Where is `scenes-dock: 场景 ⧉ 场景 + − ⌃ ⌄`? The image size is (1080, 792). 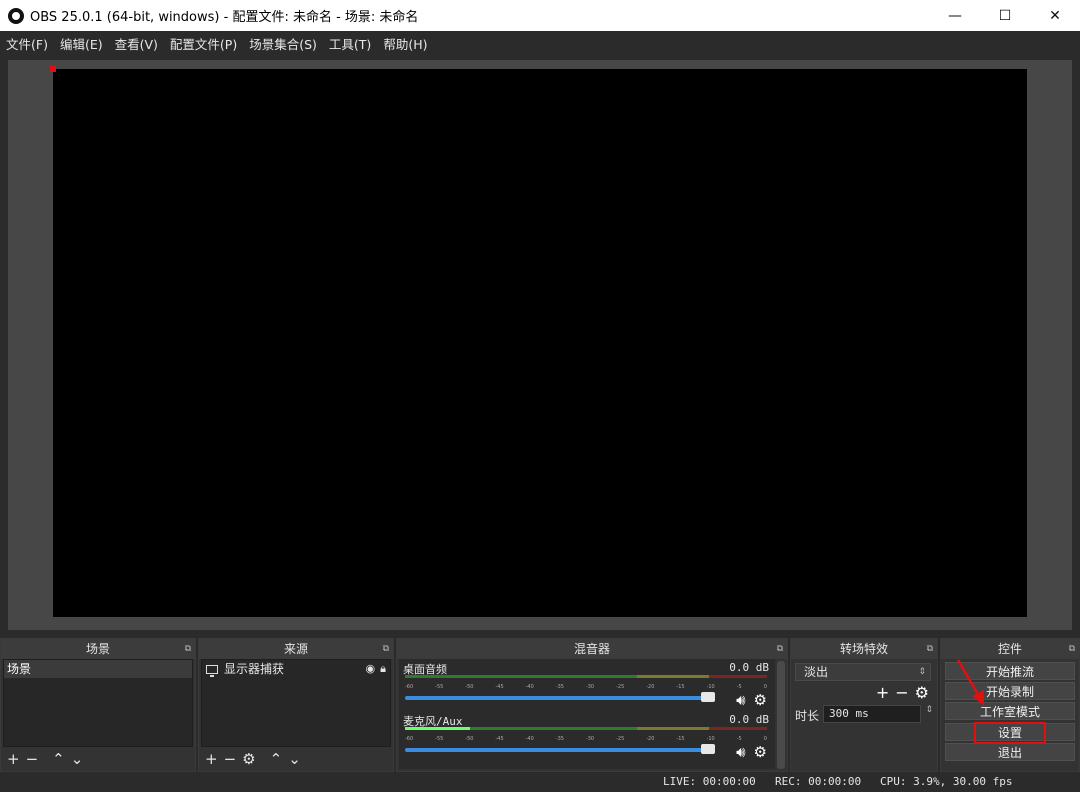
scenes-dock: 场景 ⧉ 场景 + − ⌃ ⌄ is located at coordinates (98, 705).